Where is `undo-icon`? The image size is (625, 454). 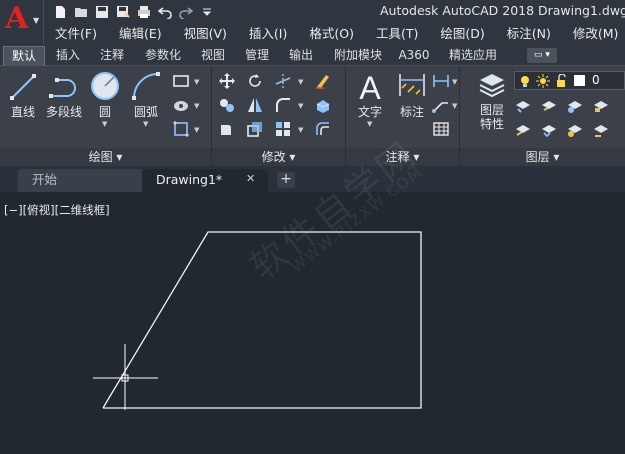 undo-icon is located at coordinates (164, 11).